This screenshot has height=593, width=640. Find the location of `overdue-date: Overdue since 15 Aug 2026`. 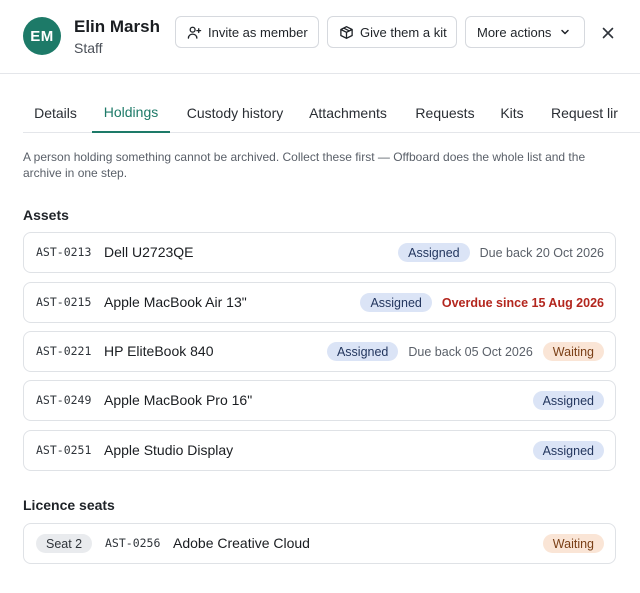

overdue-date: Overdue since 15 Aug 2026 is located at coordinates (522, 302).